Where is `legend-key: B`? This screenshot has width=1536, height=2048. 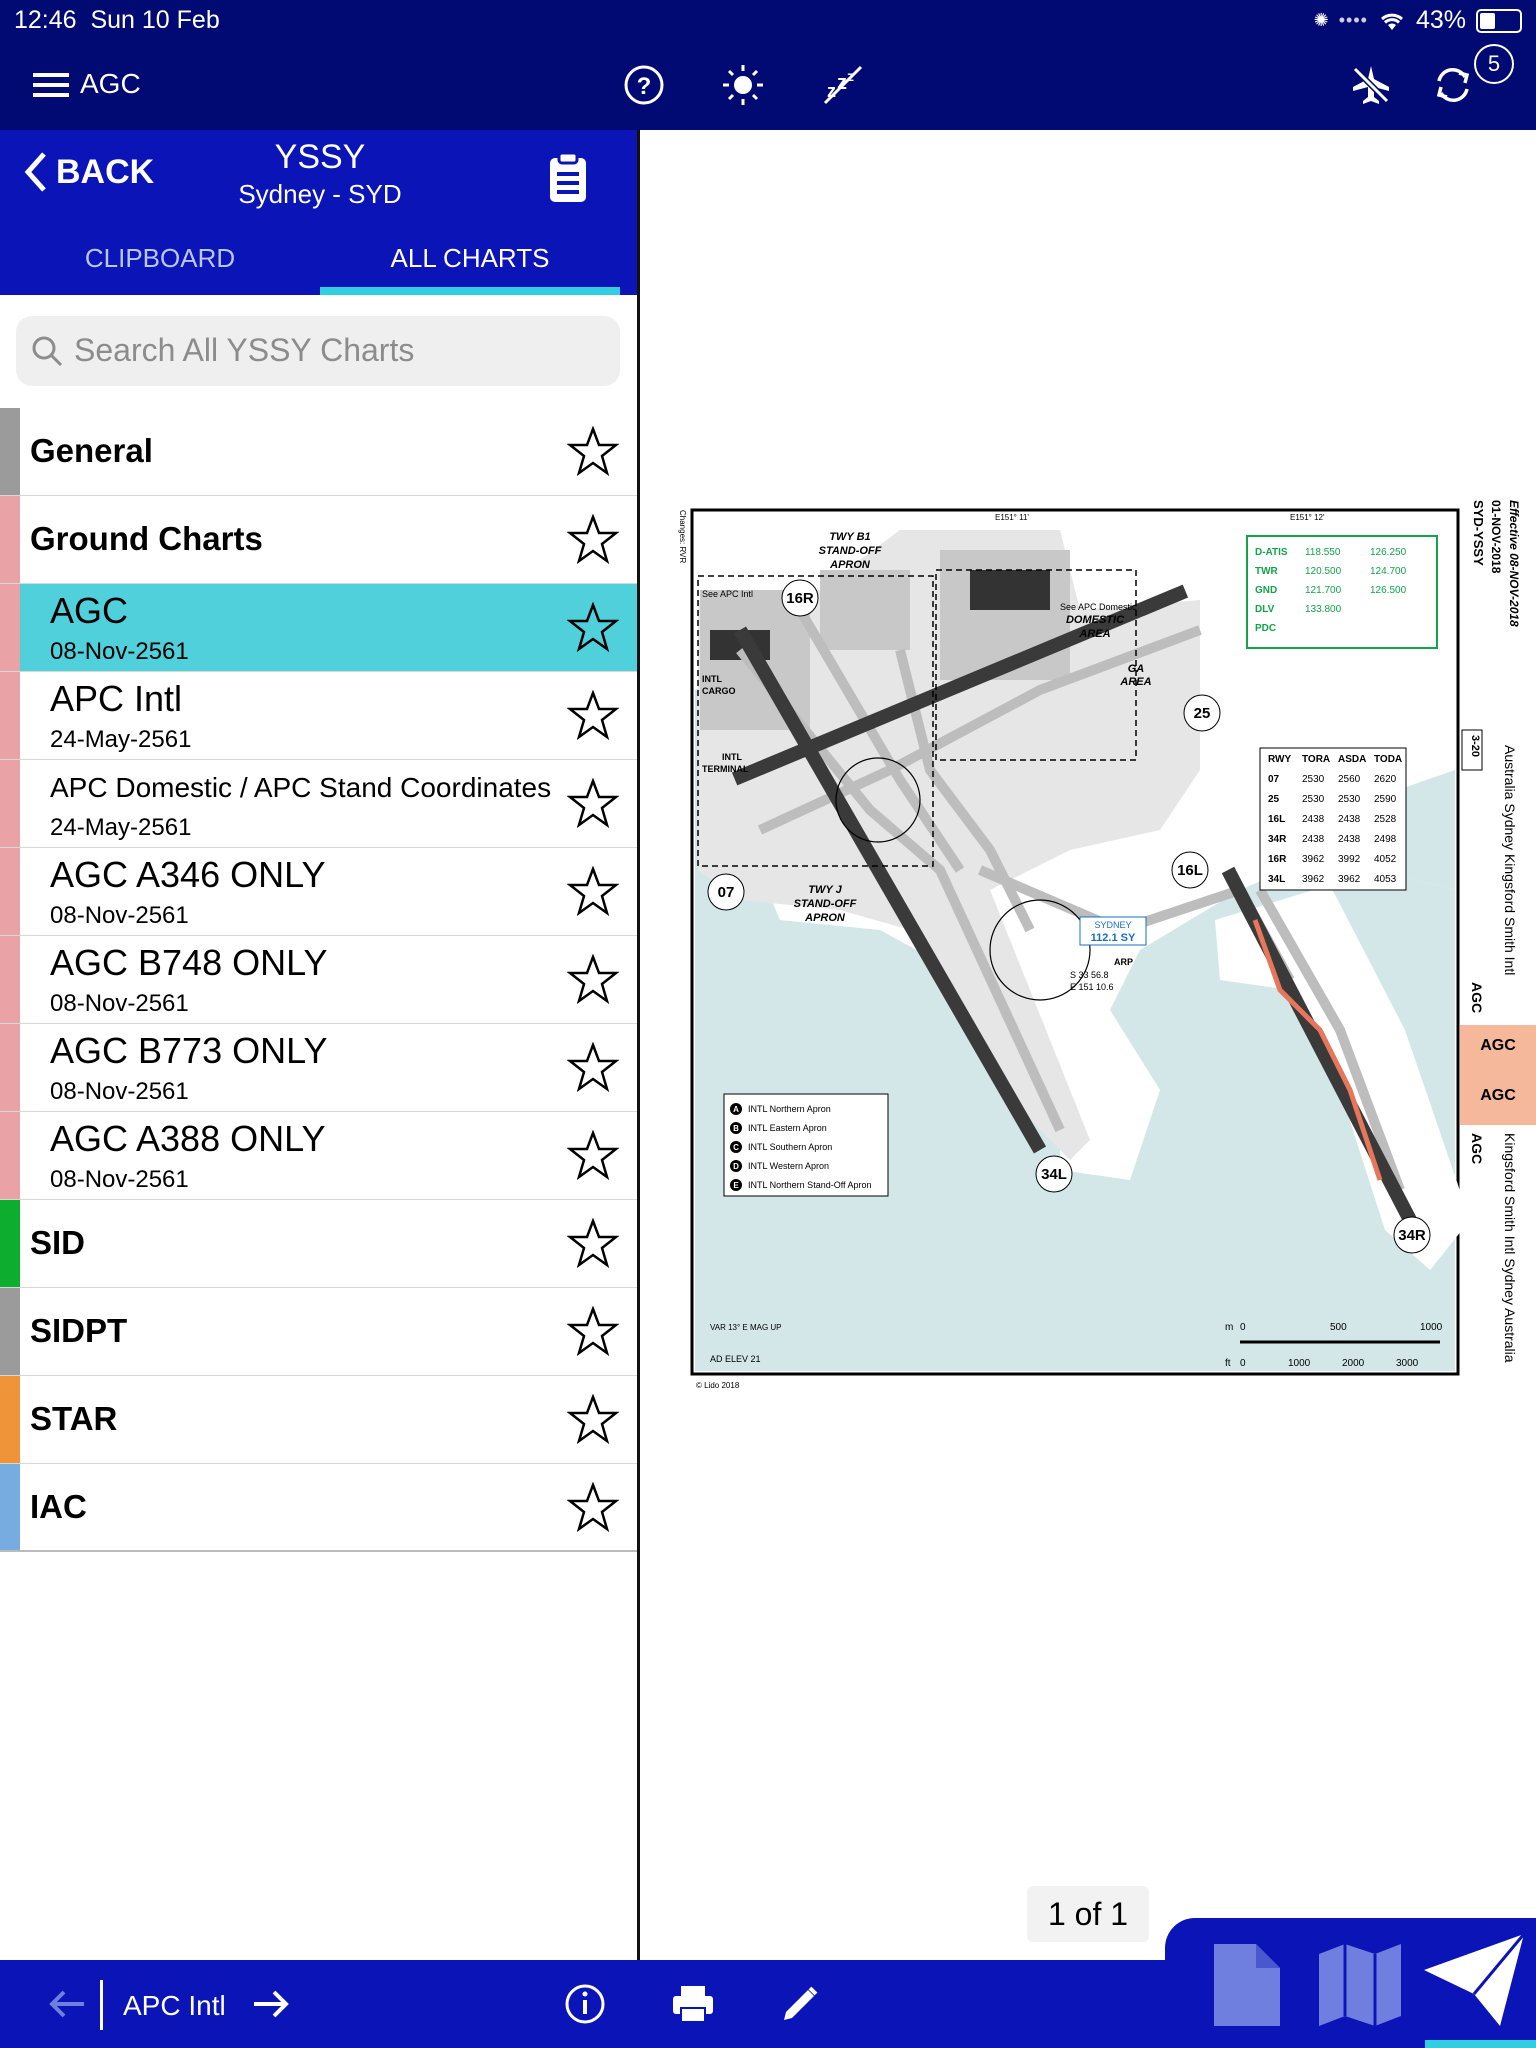
legend-key: B is located at coordinates (736, 1128).